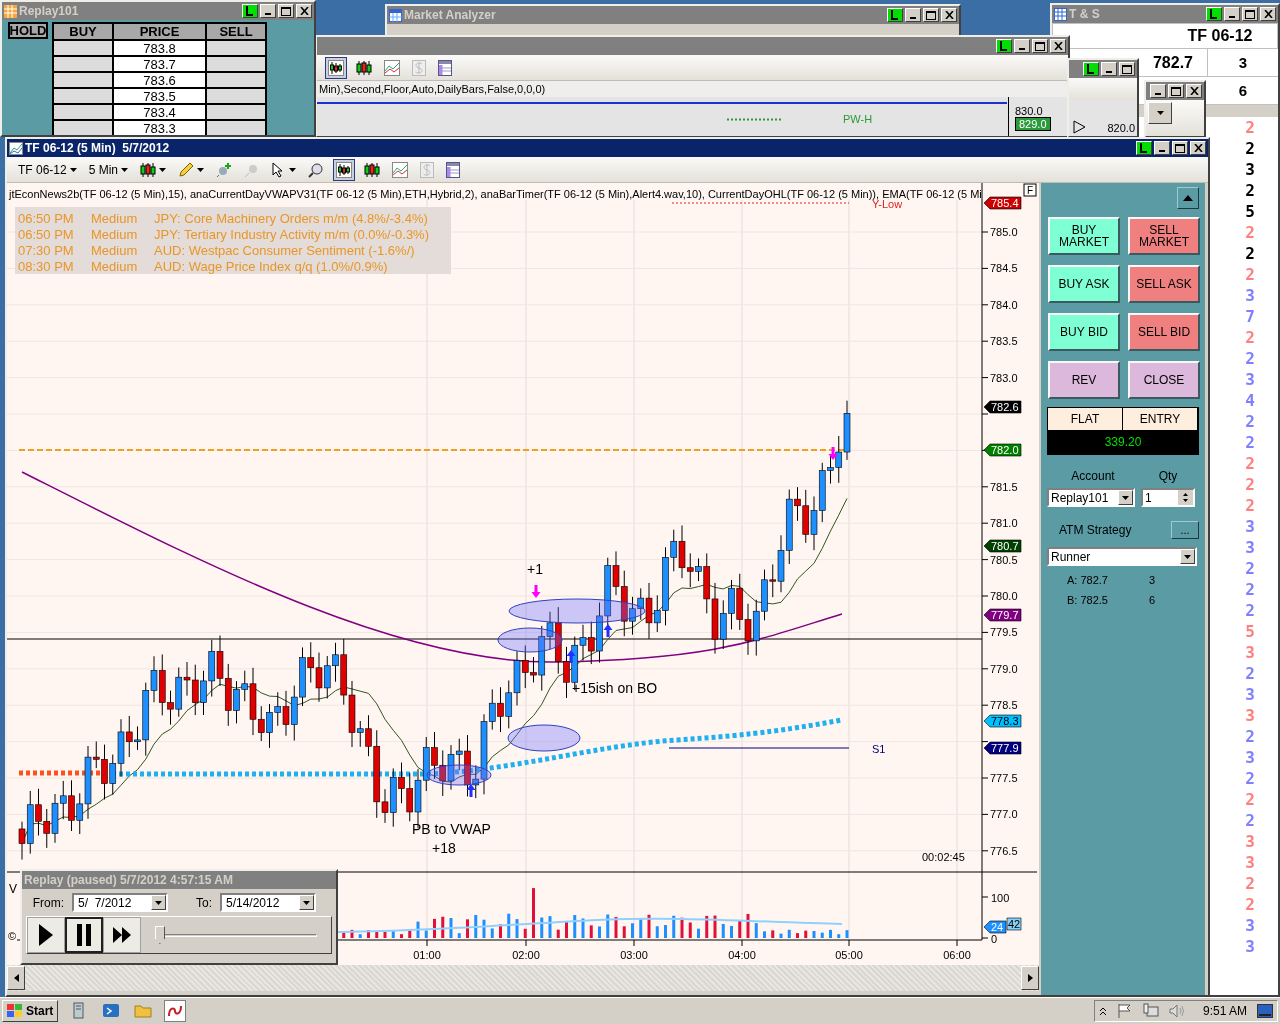 This screenshot has width=1280, height=1024. What do you see at coordinates (253, 902) in the screenshot?
I see `field-value: 5/14/2012` at bounding box center [253, 902].